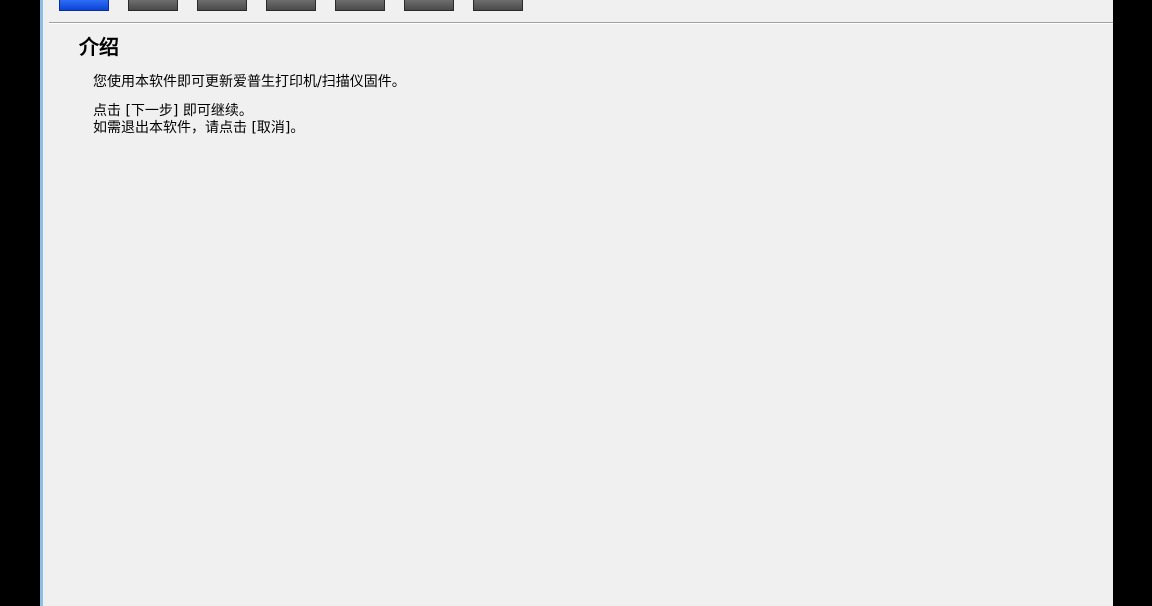 The image size is (1152, 606). What do you see at coordinates (249, 82) in the screenshot?
I see `description-text: 您使用本软件即可更新爱普生打印机/扫描仪固件。` at bounding box center [249, 82].